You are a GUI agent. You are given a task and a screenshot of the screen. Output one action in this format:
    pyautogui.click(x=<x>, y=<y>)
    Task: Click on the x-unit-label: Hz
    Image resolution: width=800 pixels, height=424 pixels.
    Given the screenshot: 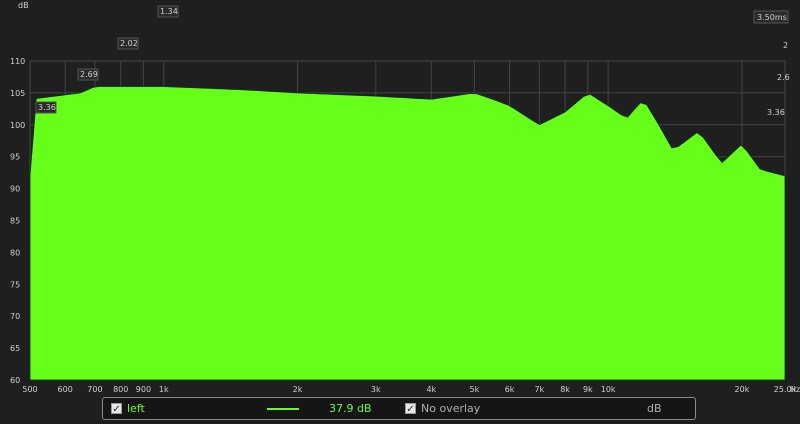 What is the action you would take?
    pyautogui.click(x=795, y=389)
    